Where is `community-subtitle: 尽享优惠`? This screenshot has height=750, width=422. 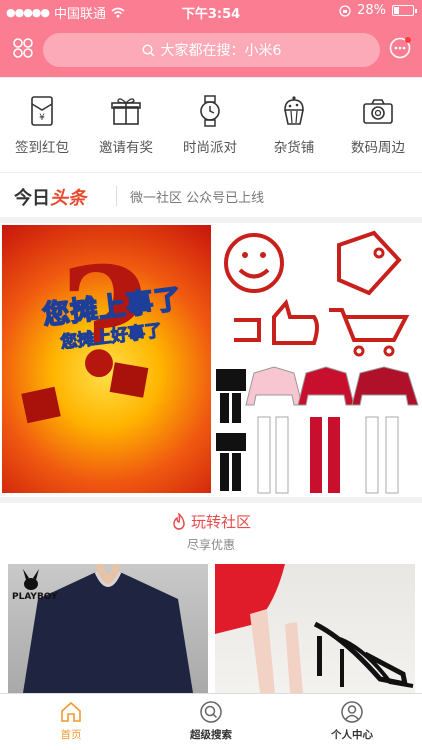
community-subtitle: 尽享优惠 is located at coordinates (210, 545).